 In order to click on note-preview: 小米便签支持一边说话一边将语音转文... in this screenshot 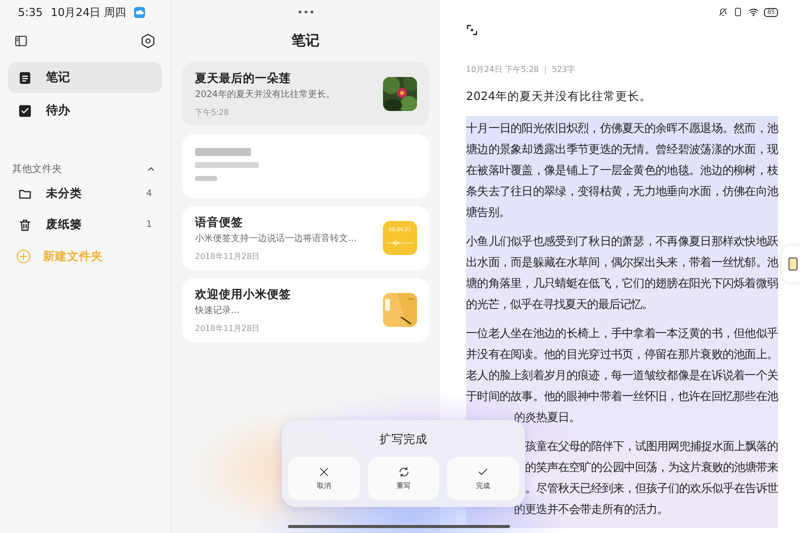, I will do `click(276, 238)`.